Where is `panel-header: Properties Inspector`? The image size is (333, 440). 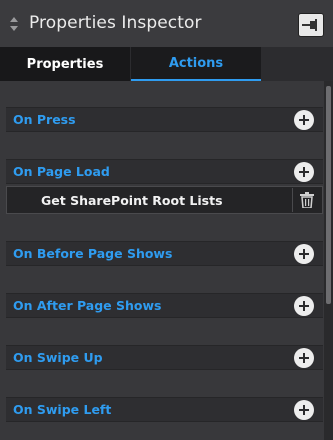 panel-header: Properties Inspector is located at coordinates (166, 24).